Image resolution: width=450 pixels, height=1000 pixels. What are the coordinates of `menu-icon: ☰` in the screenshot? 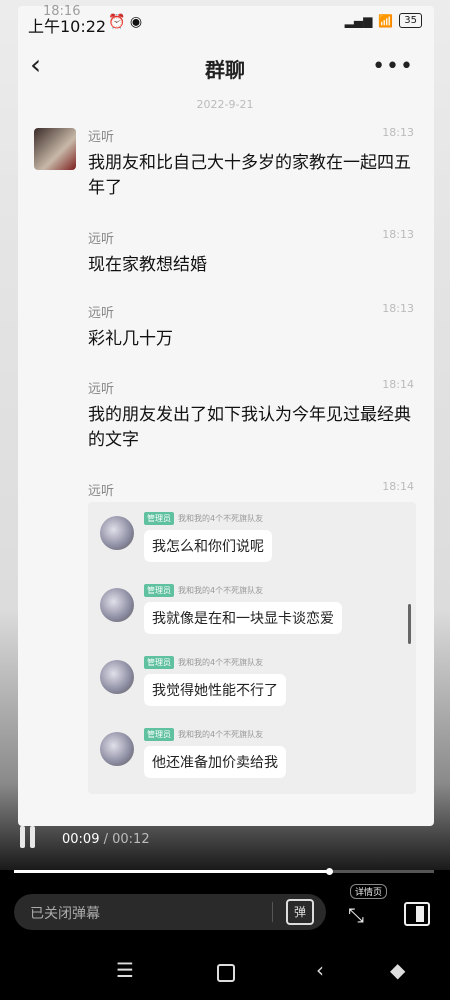 It's located at (125, 970).